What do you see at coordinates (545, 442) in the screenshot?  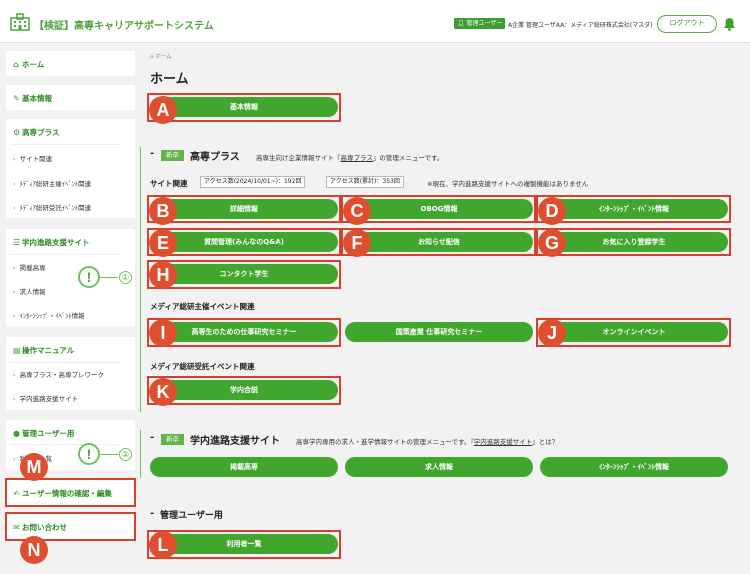 I see `gakunai-desc-suffix: 』とは？` at bounding box center [545, 442].